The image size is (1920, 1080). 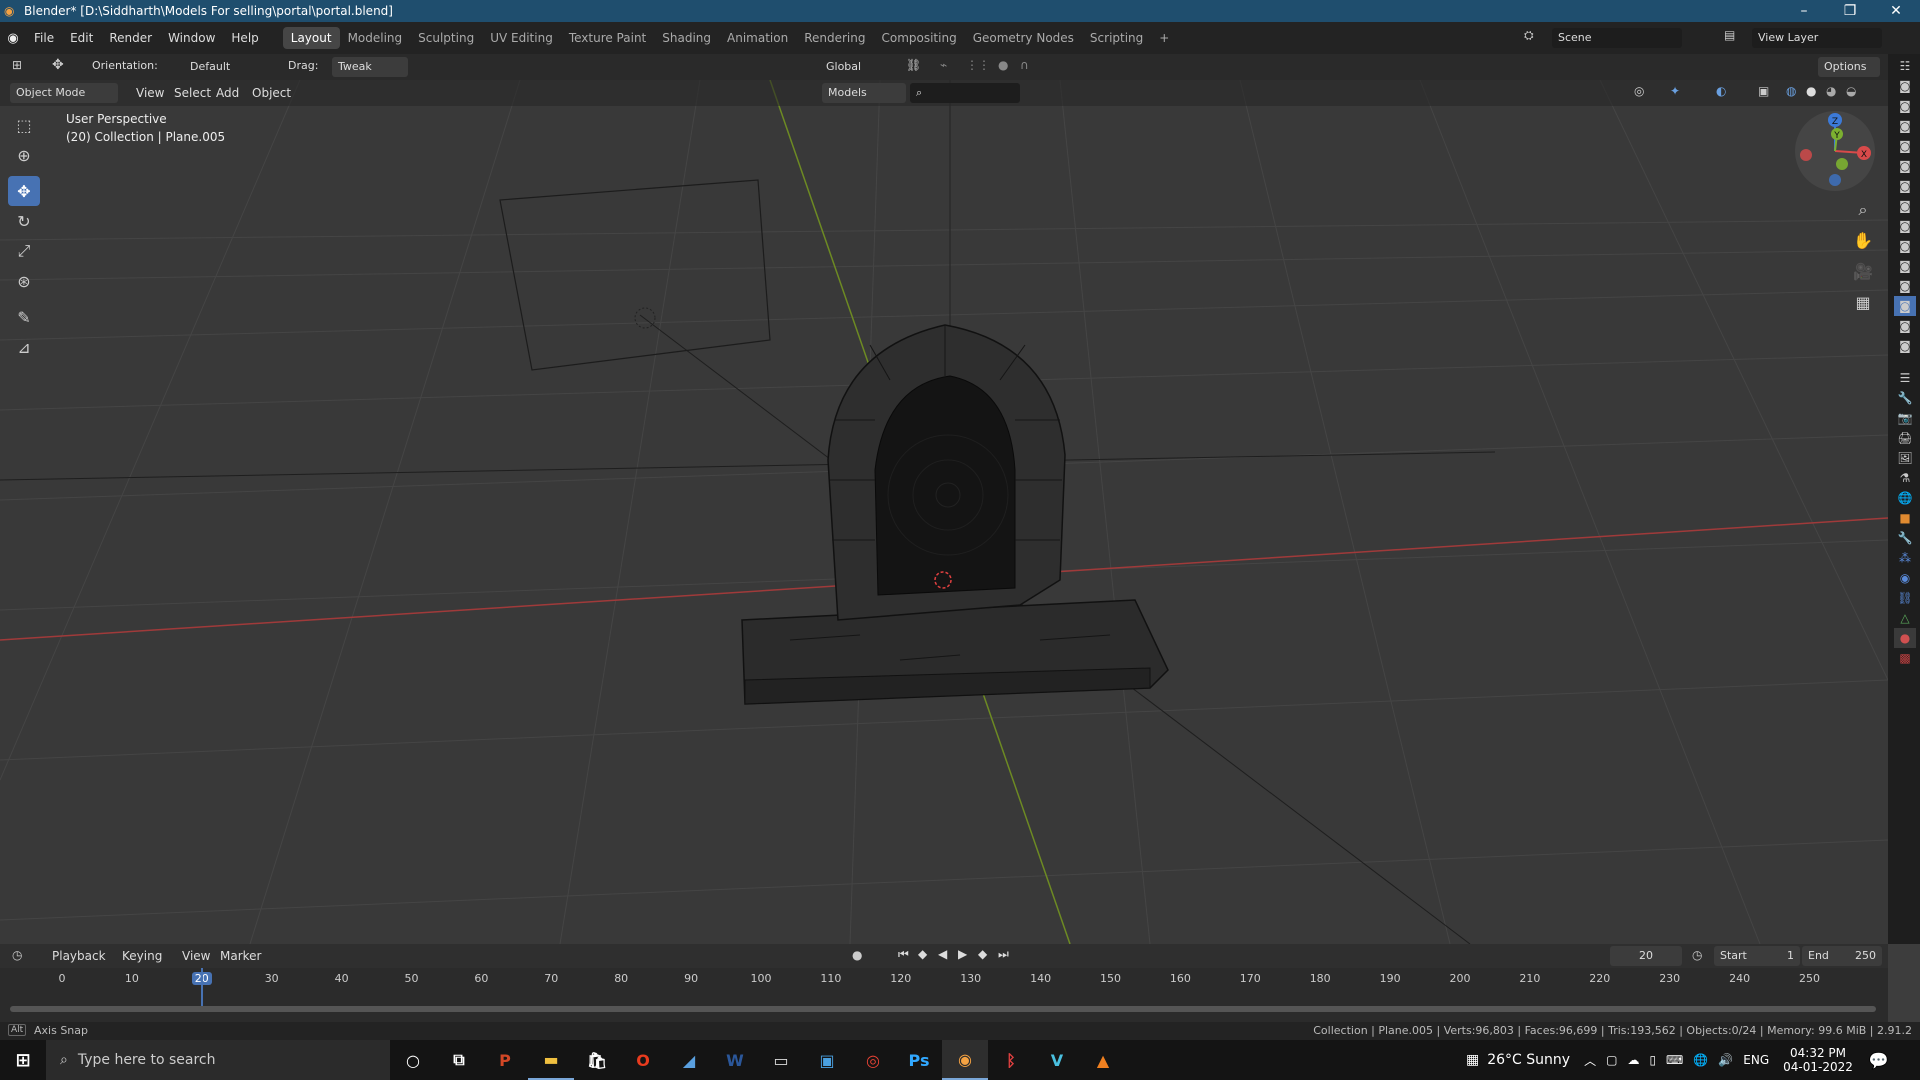 What do you see at coordinates (240, 956) in the screenshot?
I see `timeline-menu-marker: Marker` at bounding box center [240, 956].